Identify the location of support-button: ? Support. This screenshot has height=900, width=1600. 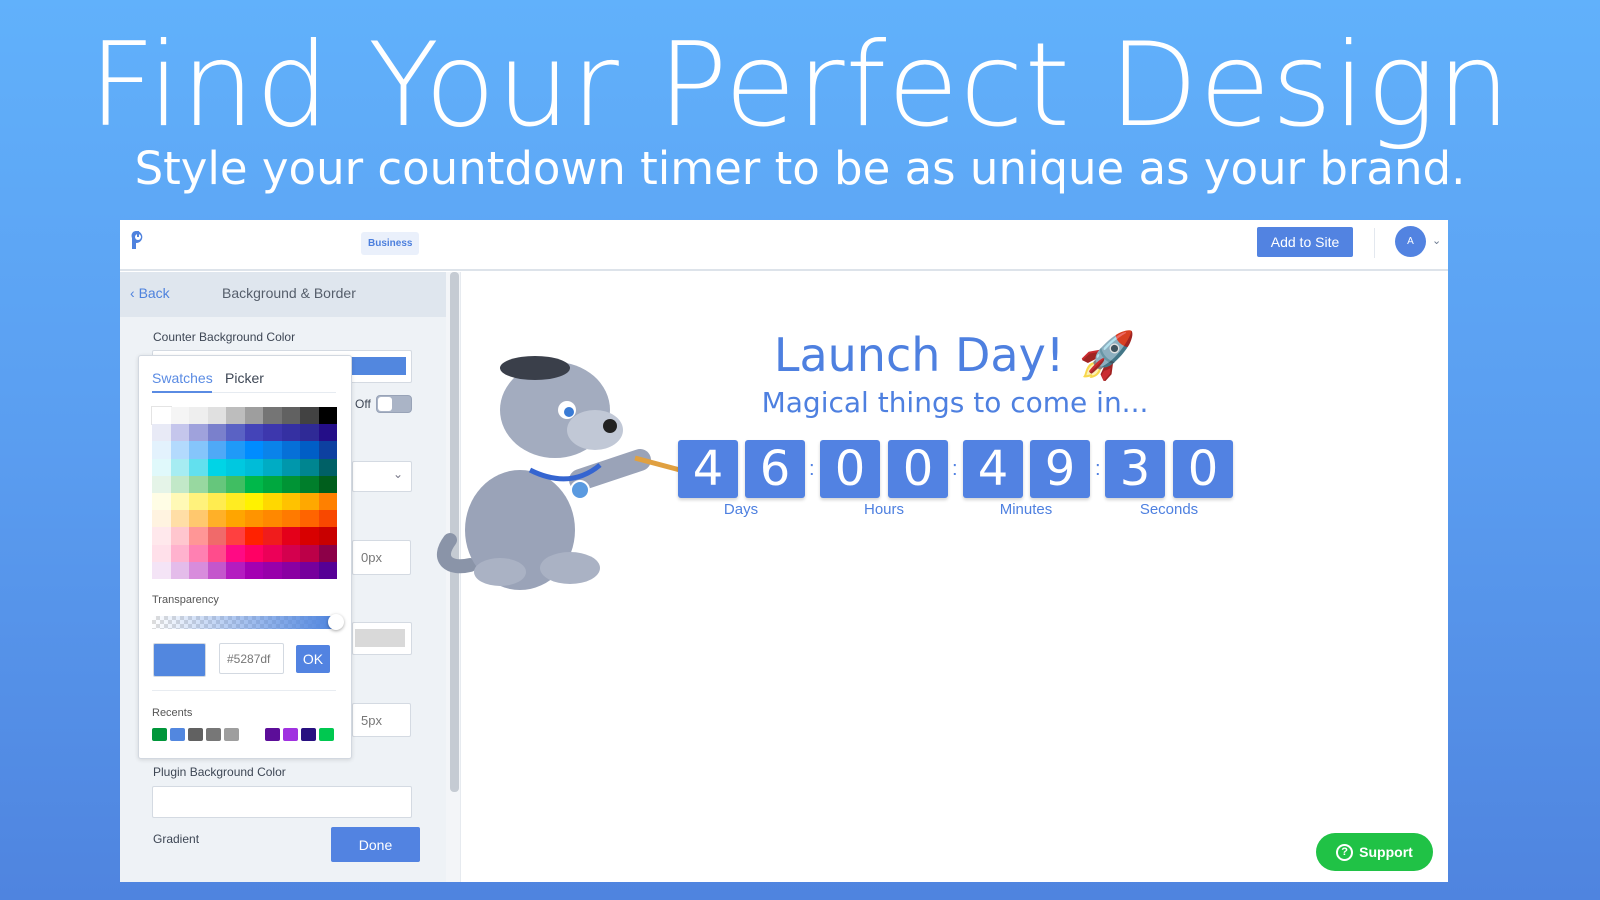
(1374, 852).